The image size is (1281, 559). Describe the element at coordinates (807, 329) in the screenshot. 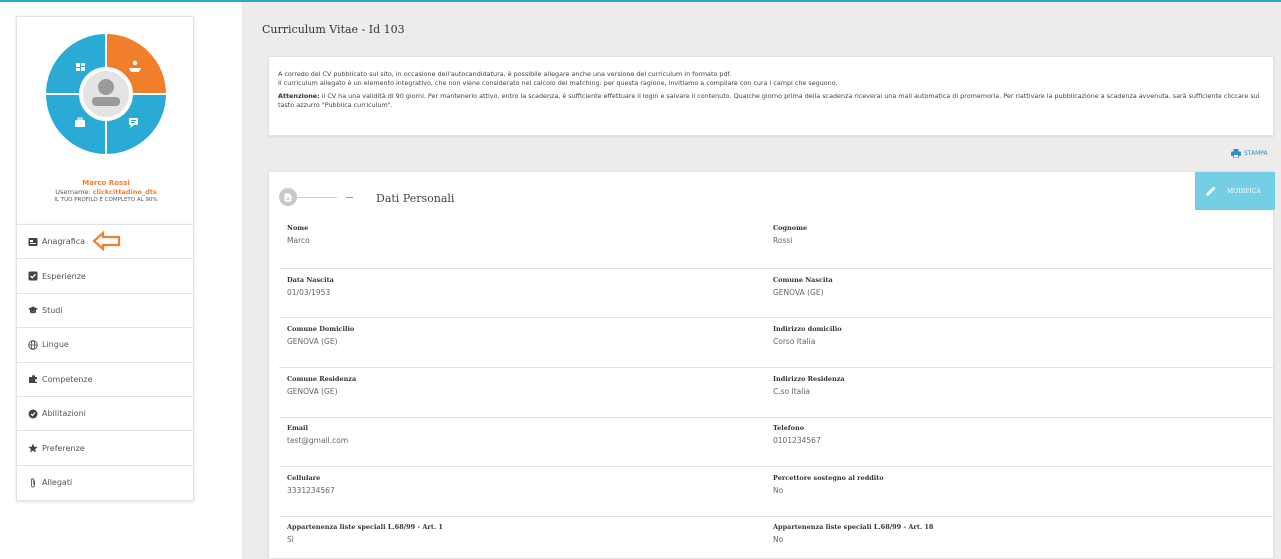

I see `field-label: Indirizzo domicilio` at that location.